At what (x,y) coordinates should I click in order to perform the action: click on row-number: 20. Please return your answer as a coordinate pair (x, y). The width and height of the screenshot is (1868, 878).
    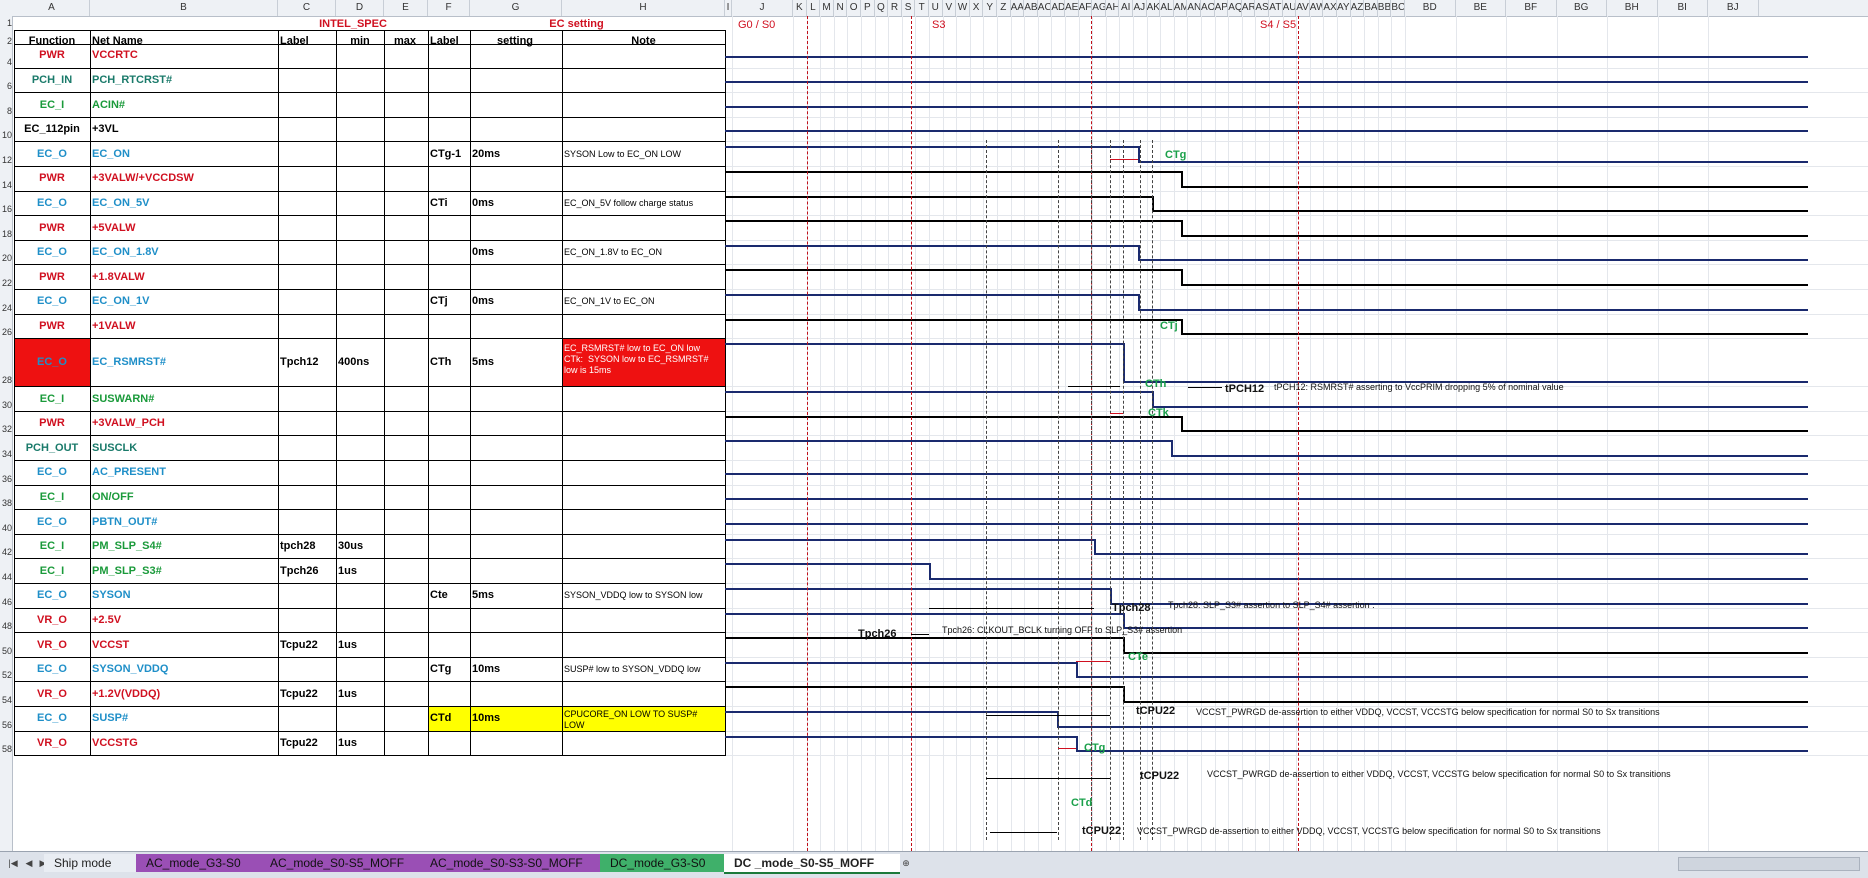
    Looking at the image, I should click on (6, 258).